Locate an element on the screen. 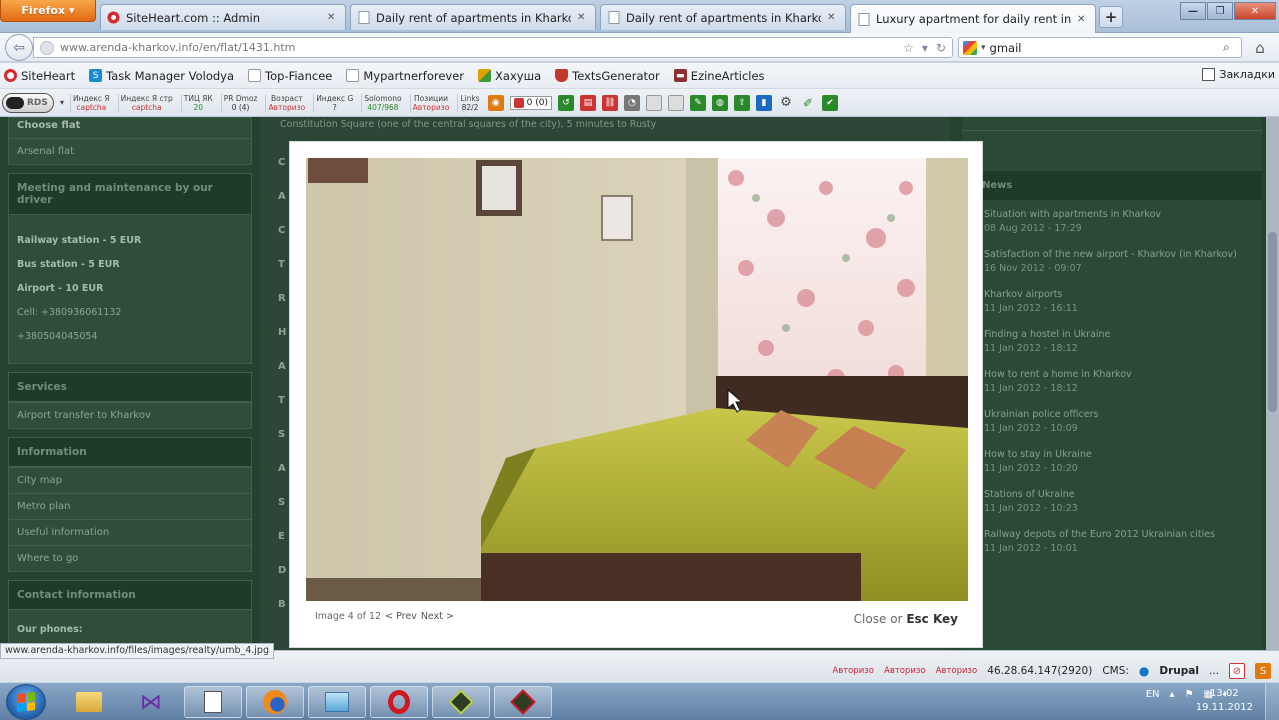  sidebar-item-where-to-go: Where to go is located at coordinates (130, 558).